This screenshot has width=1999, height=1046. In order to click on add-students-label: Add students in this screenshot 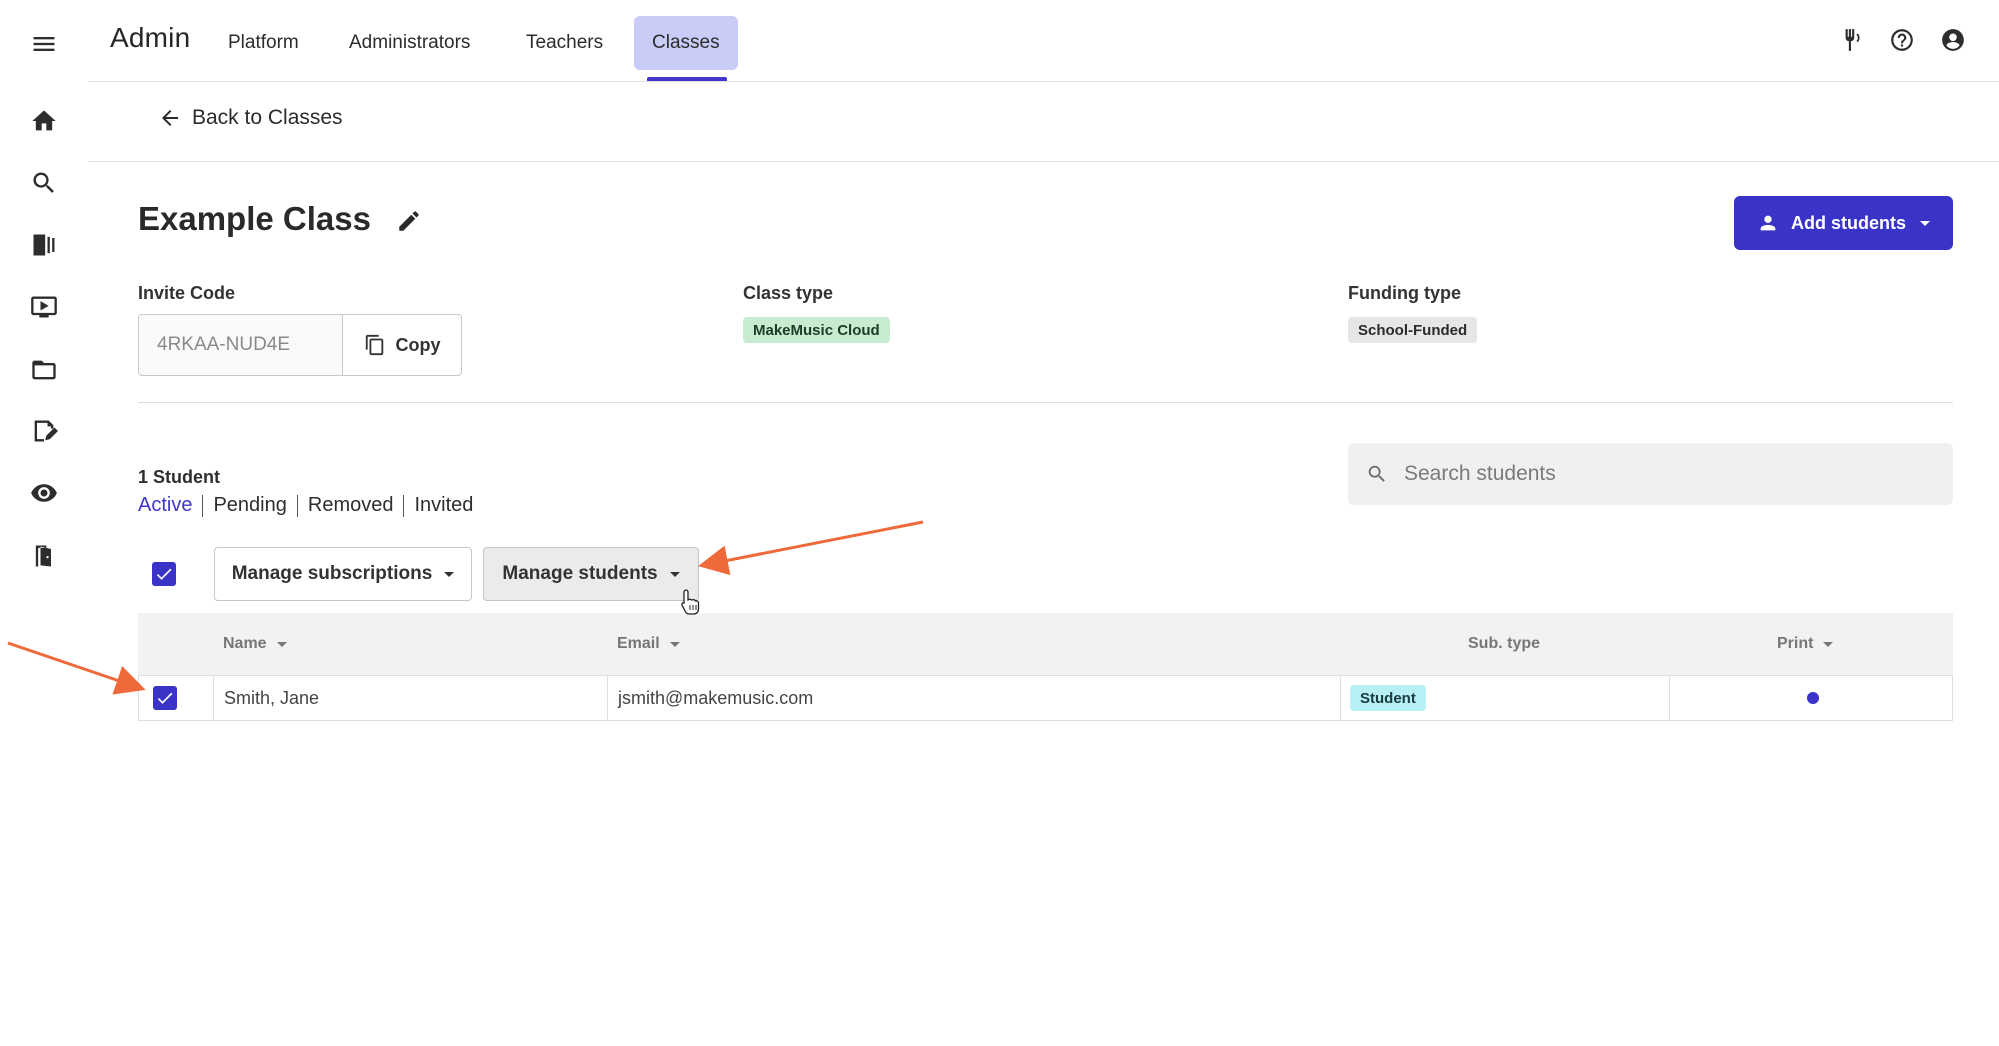, I will do `click(1848, 222)`.